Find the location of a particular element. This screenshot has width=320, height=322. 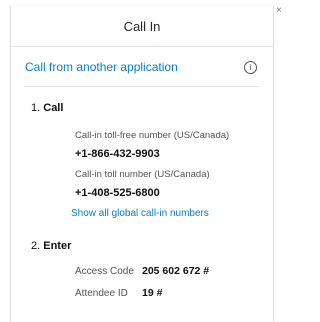

call-section-number: 1. is located at coordinates (36, 108).